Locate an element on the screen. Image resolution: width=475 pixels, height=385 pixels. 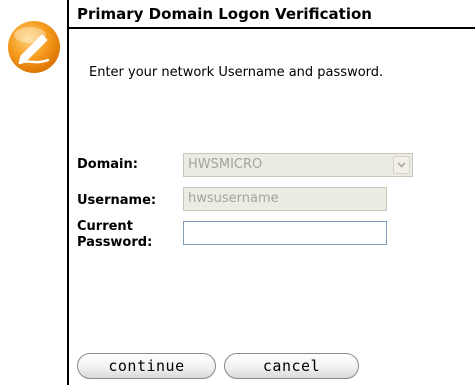
password-label-line1: Current is located at coordinates (105, 226).